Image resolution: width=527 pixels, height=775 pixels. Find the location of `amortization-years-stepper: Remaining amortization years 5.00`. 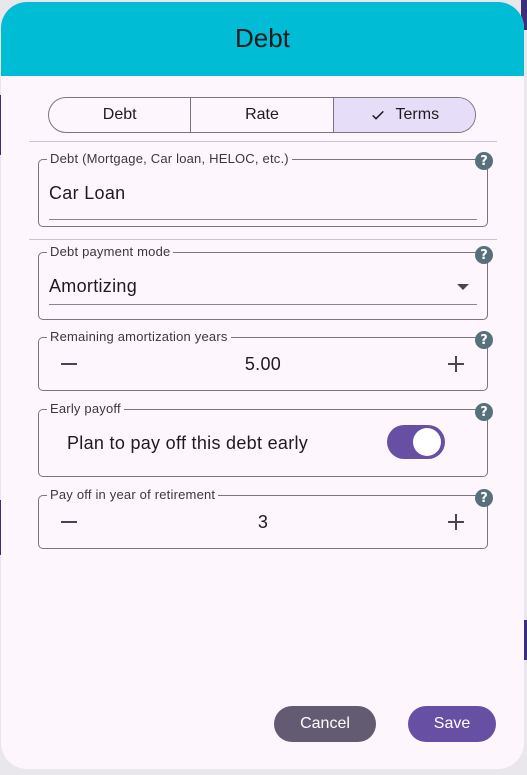

amortization-years-stepper: Remaining amortization years 5.00 is located at coordinates (263, 360).